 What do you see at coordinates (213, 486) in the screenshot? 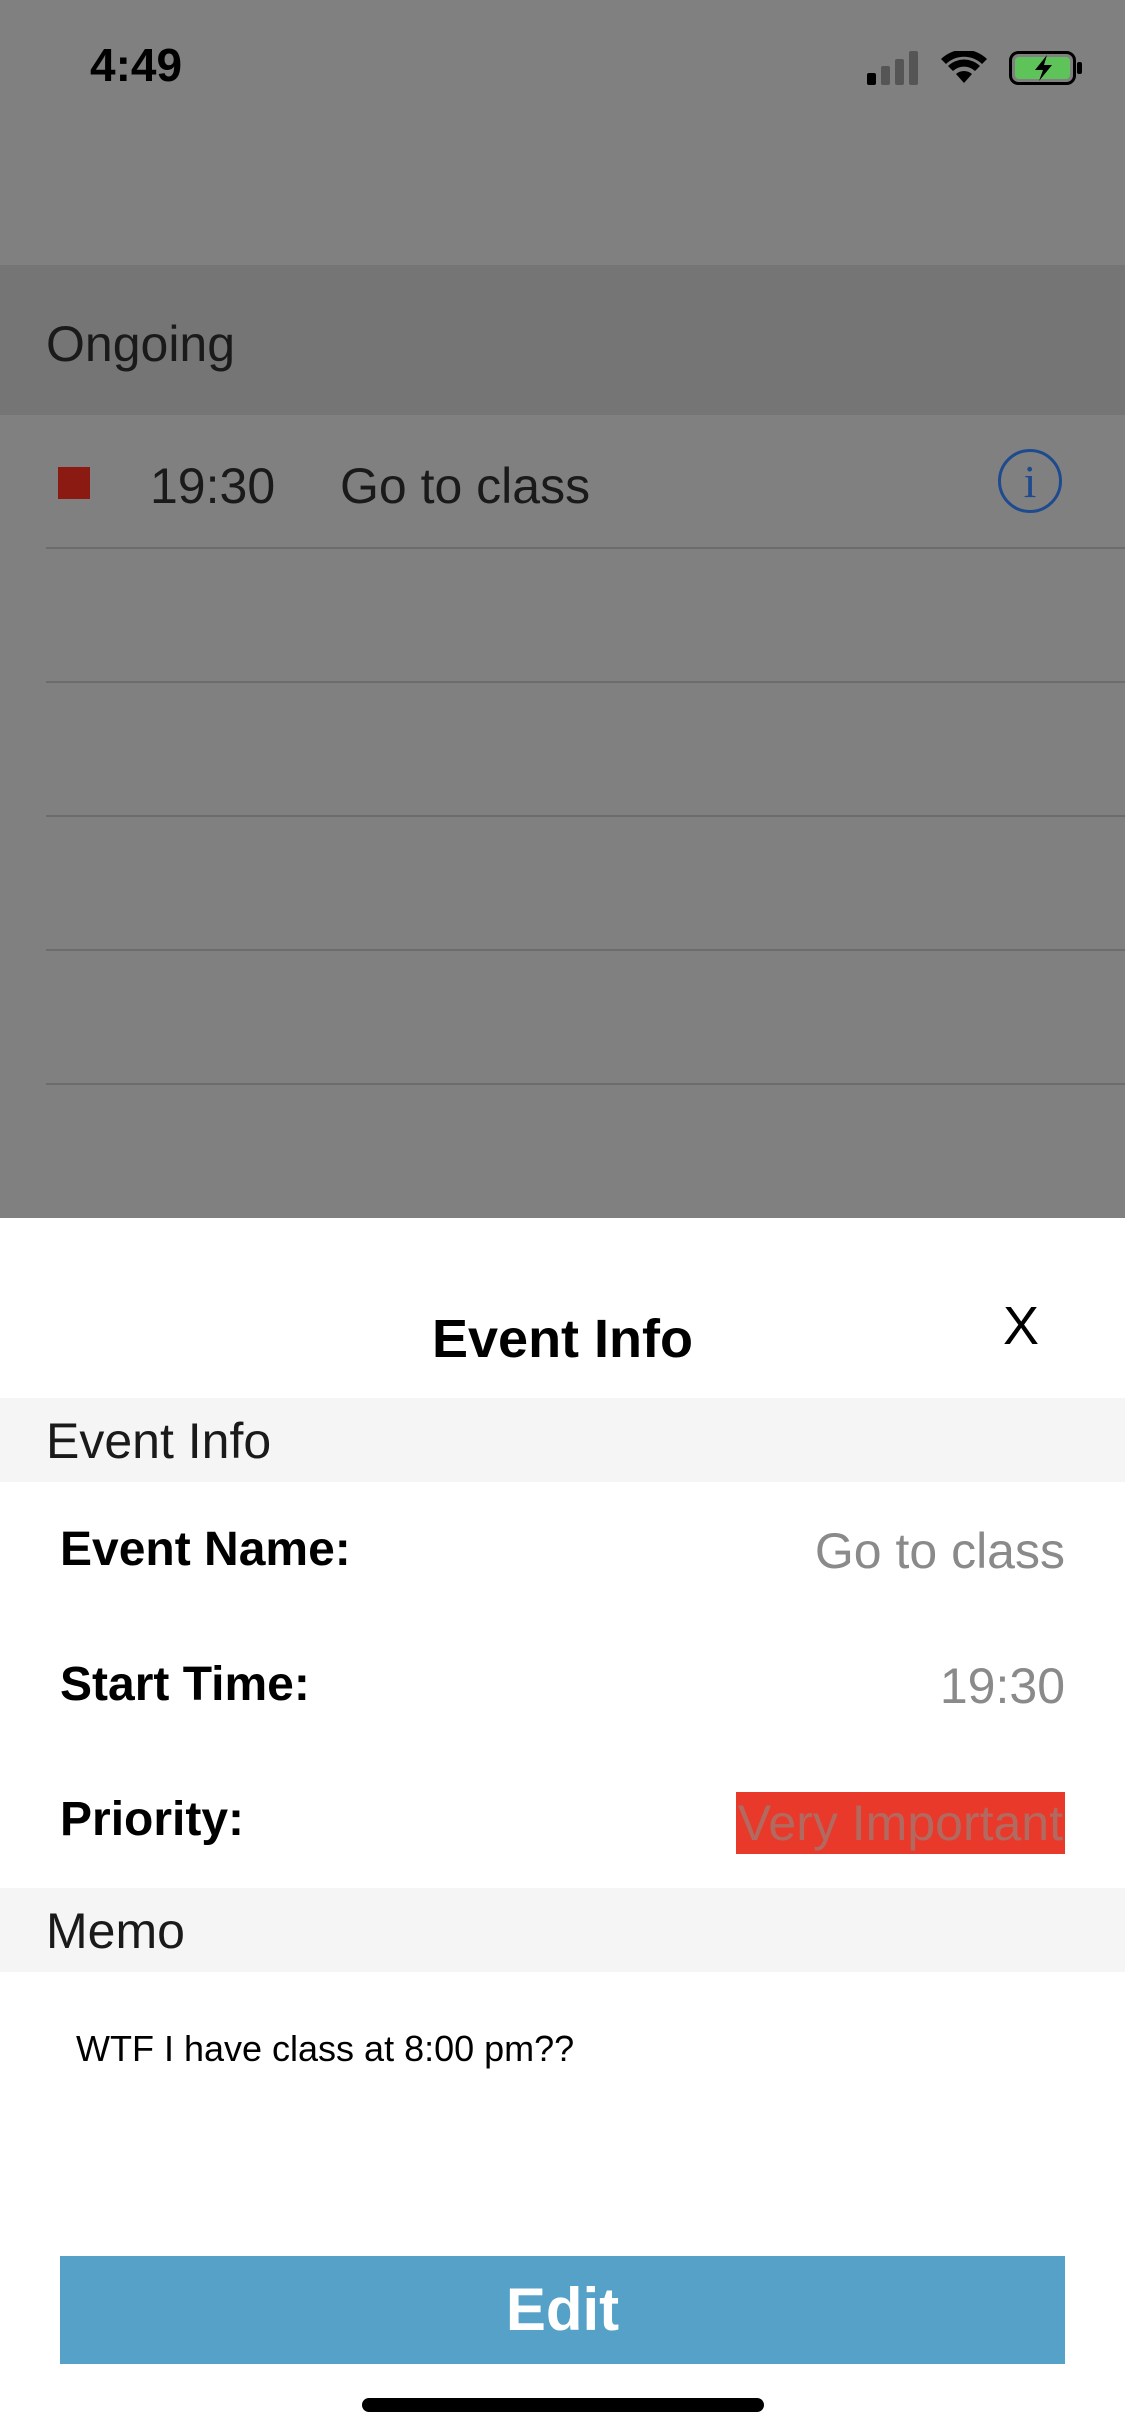
I see `event-time: 19:30` at bounding box center [213, 486].